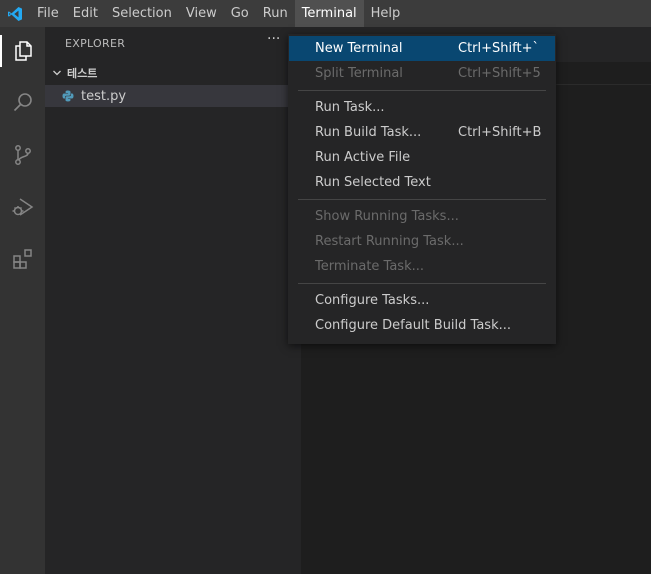 This screenshot has width=651, height=574. I want to click on chevron-down-icon, so click(57, 73).